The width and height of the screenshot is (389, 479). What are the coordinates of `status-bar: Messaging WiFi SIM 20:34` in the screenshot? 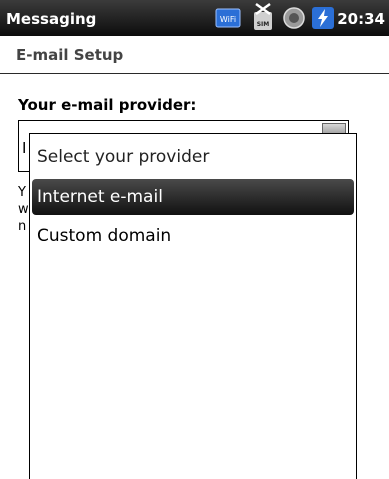 It's located at (194, 18).